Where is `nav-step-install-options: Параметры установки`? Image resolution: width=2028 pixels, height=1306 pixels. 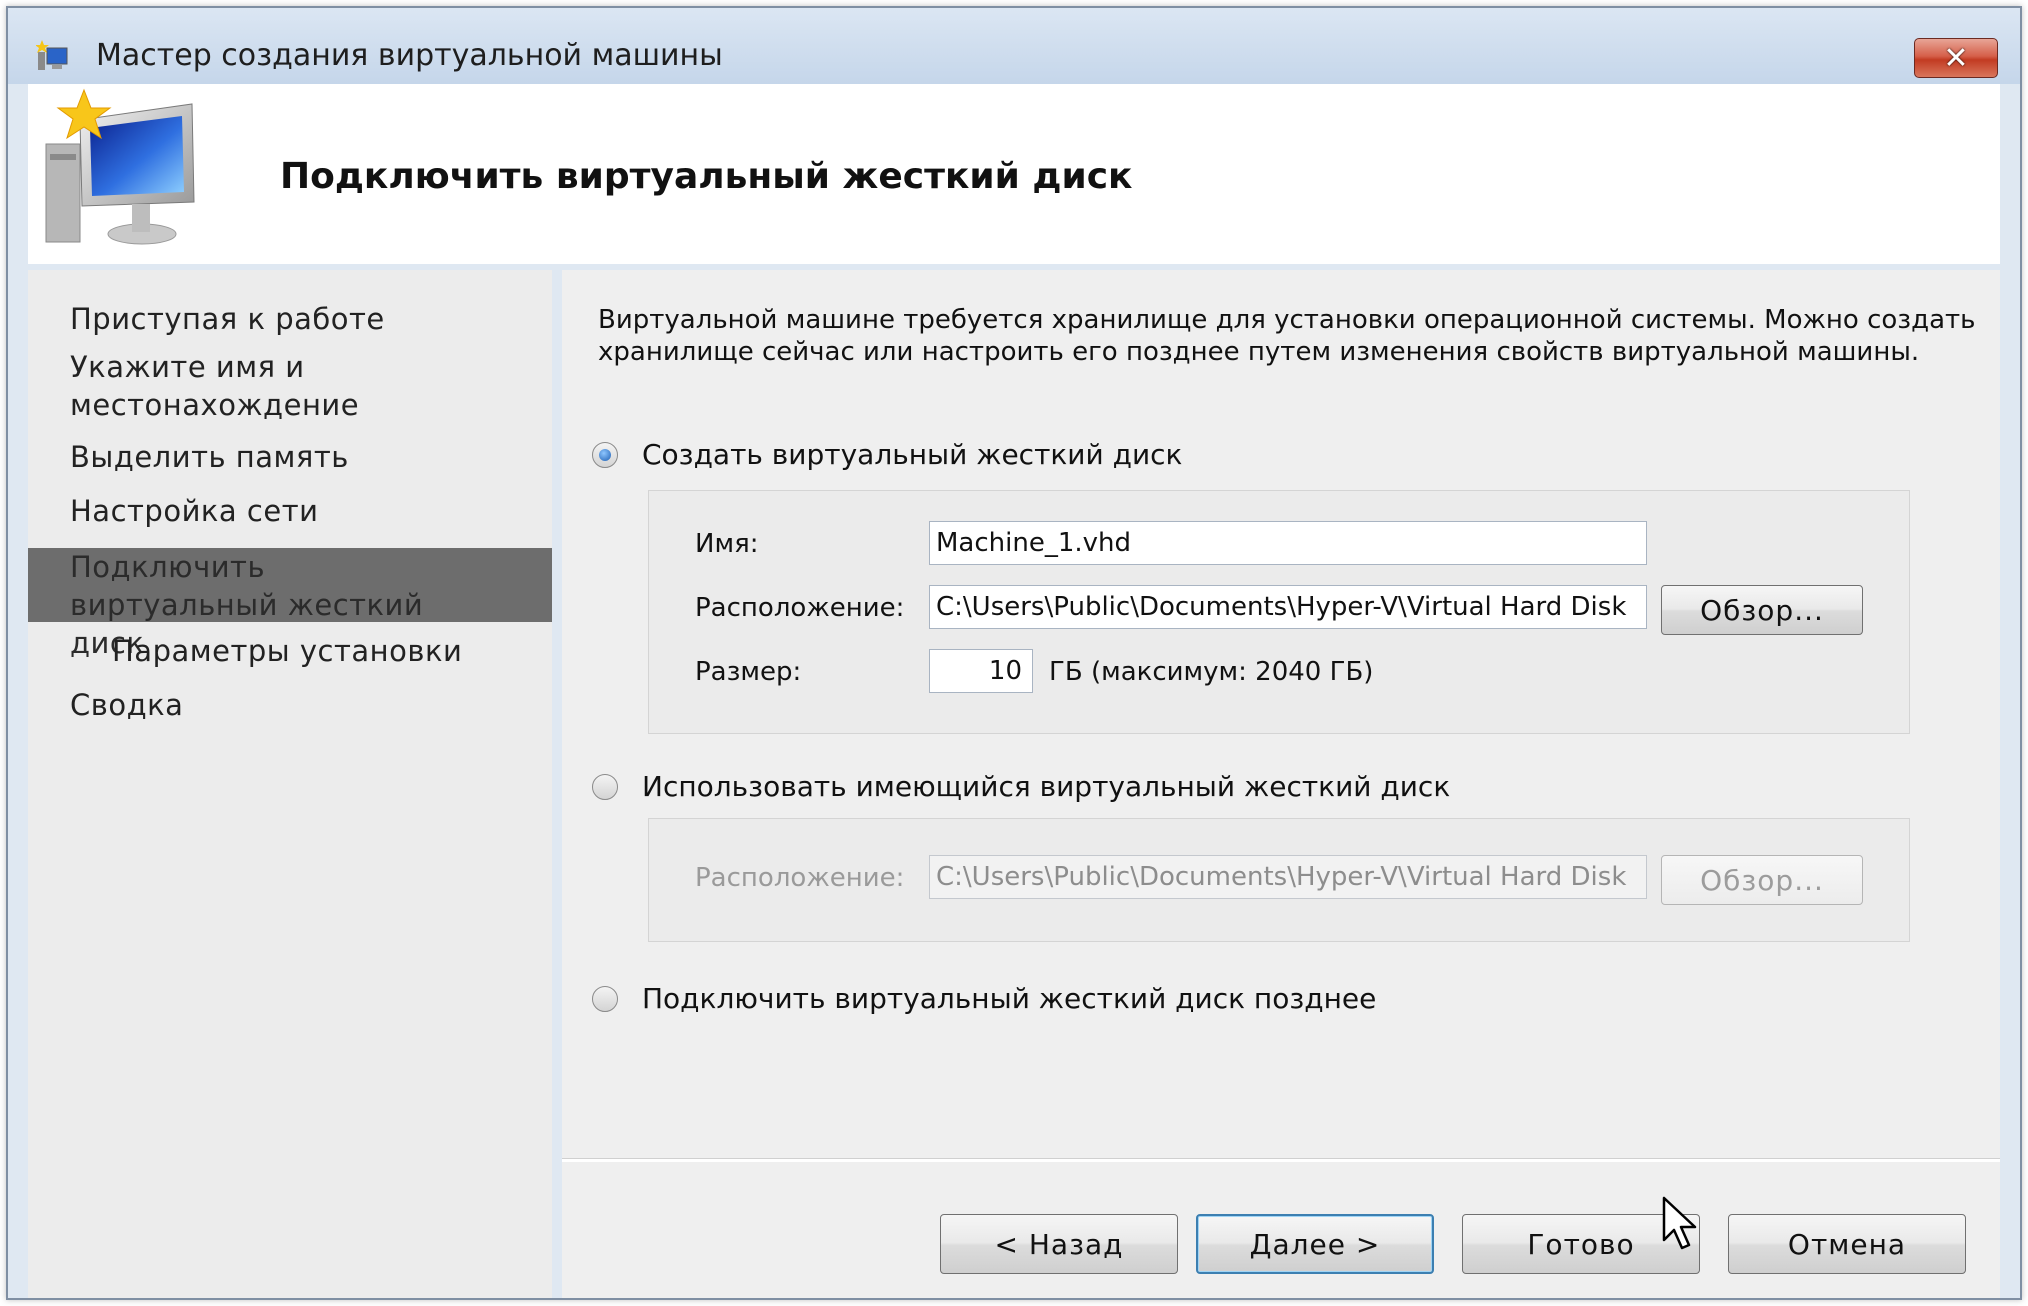
nav-step-install-options: Параметры установки is located at coordinates (290, 651).